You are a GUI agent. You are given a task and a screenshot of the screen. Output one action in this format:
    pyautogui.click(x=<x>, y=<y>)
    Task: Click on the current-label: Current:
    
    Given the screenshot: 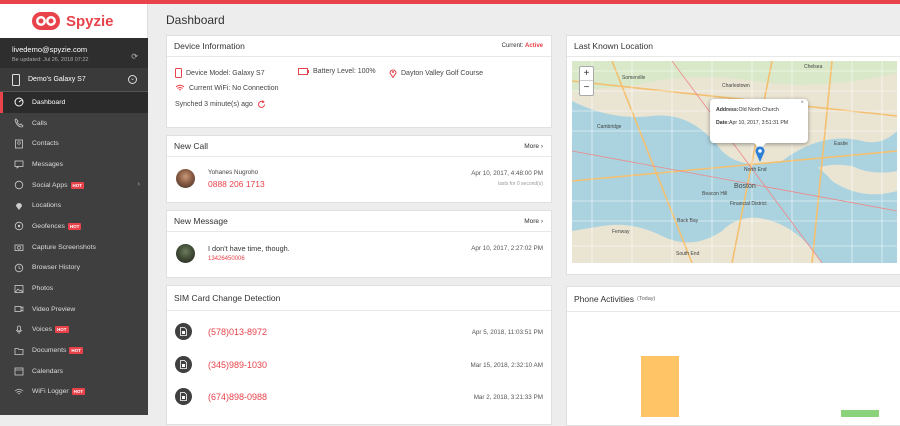 What is the action you would take?
    pyautogui.click(x=512, y=46)
    